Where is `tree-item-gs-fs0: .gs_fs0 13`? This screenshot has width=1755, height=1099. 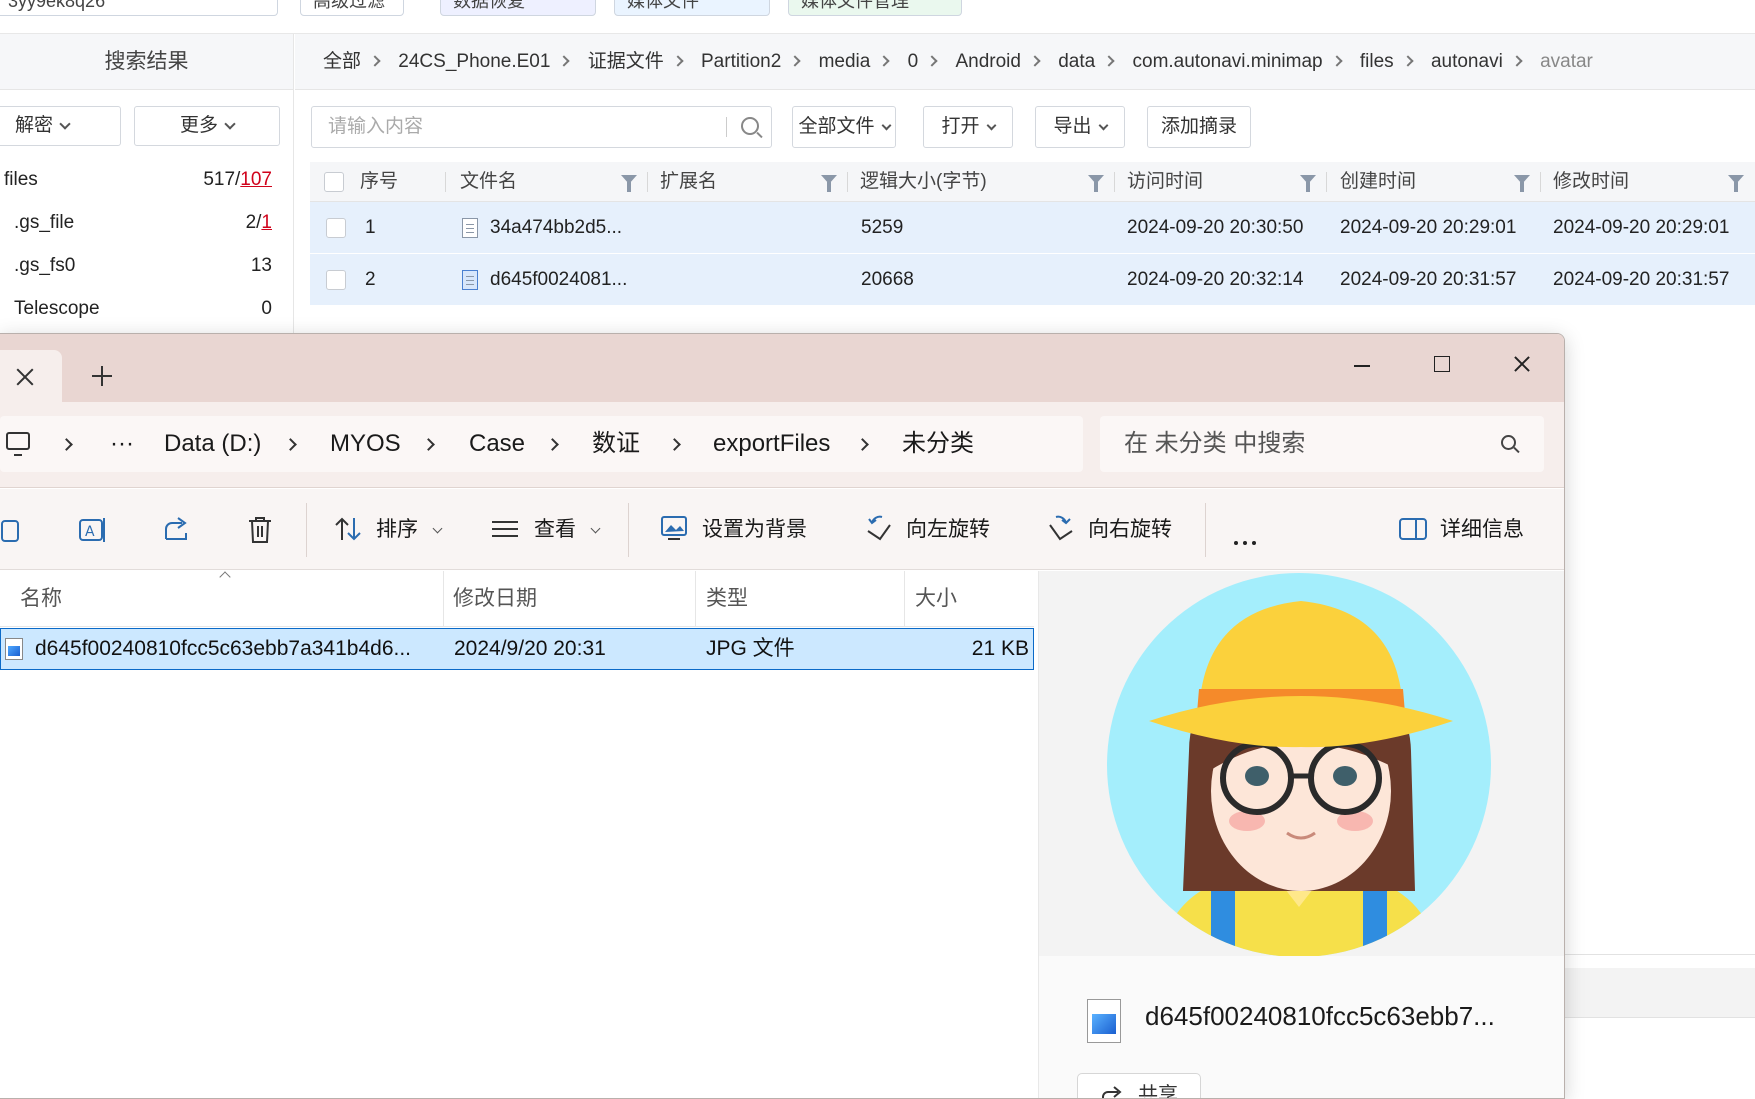
tree-item-gs-fs0: .gs_fs0 13 is located at coordinates (140, 266).